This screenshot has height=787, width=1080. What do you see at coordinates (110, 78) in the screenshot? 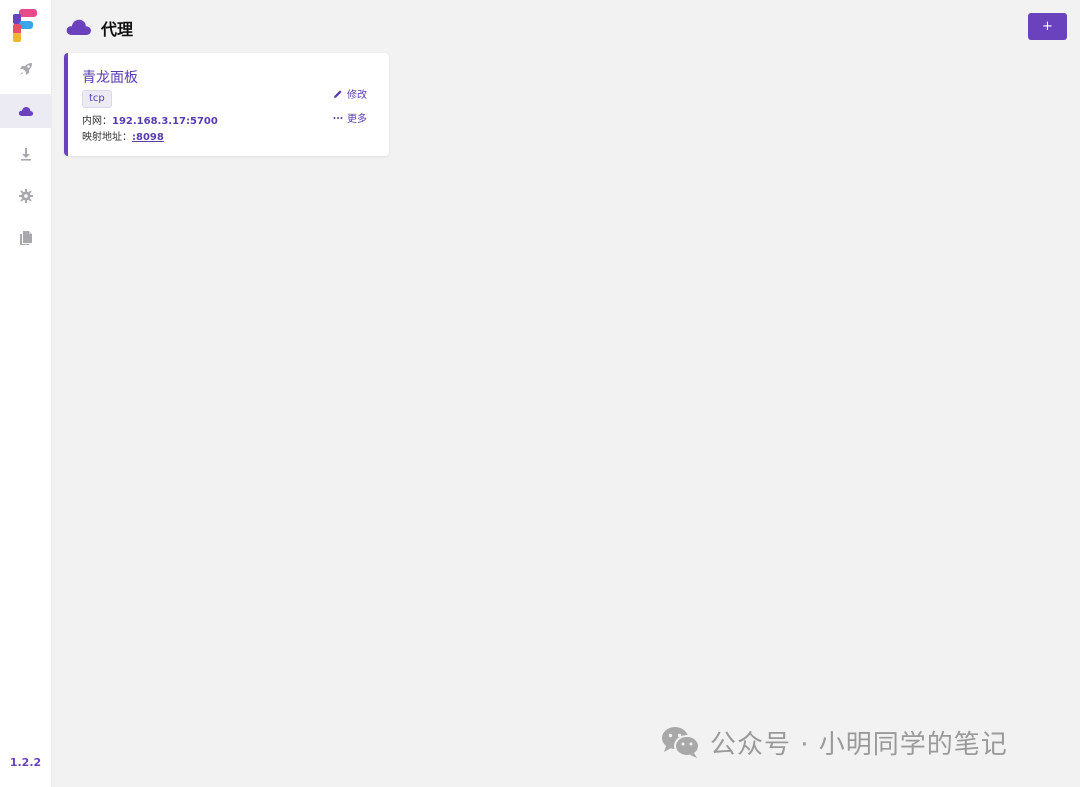
I see `proxy-name: 青龙面板` at bounding box center [110, 78].